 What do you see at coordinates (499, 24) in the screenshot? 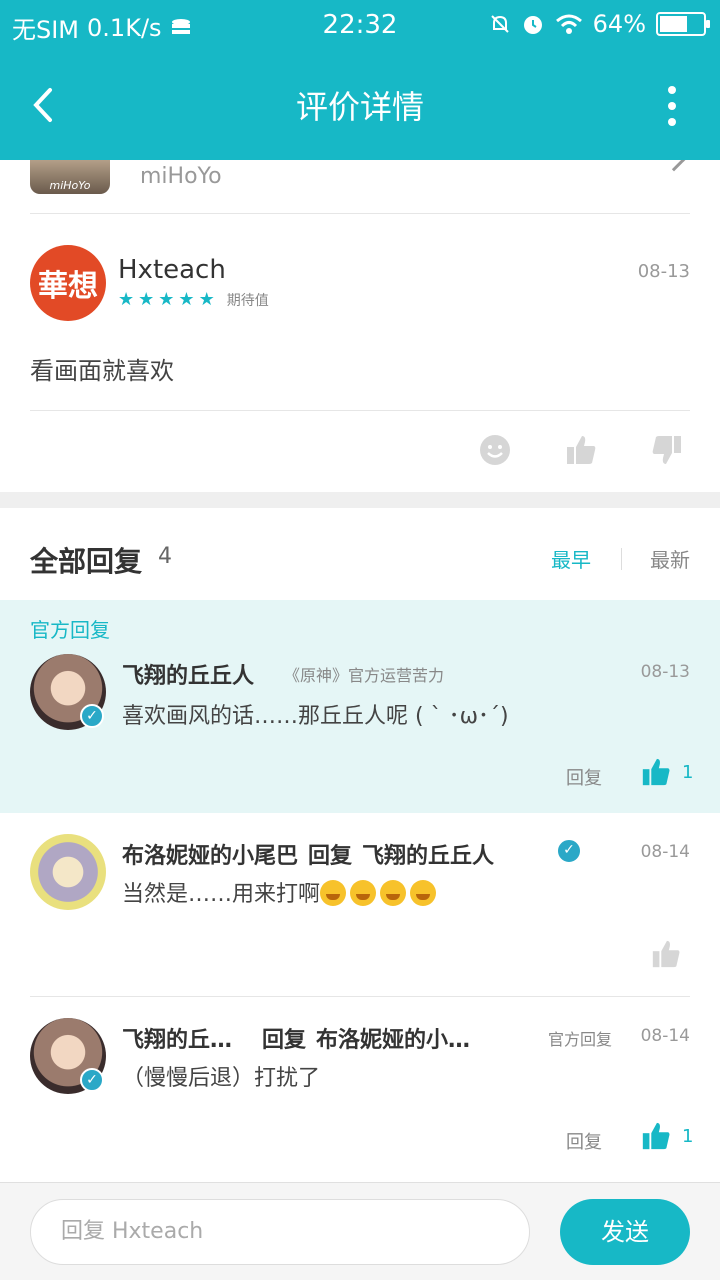
I see `bell-off-icon` at bounding box center [499, 24].